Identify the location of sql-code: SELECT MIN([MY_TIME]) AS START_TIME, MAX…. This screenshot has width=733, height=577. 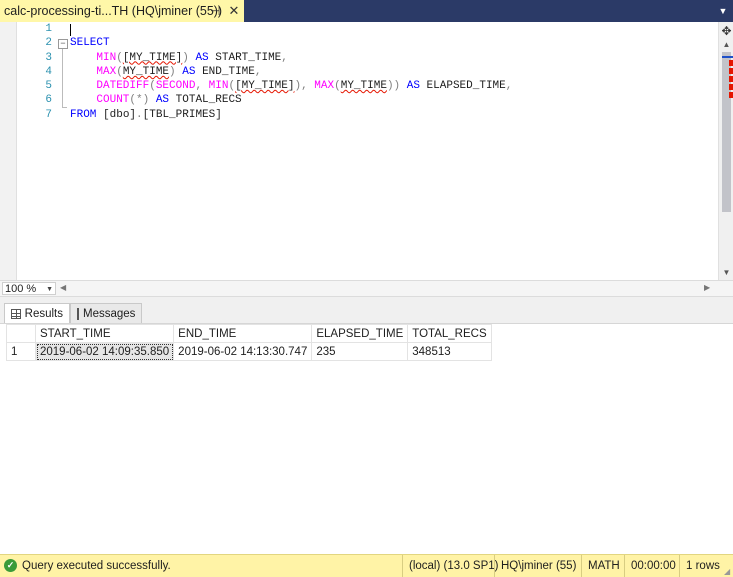
(291, 72).